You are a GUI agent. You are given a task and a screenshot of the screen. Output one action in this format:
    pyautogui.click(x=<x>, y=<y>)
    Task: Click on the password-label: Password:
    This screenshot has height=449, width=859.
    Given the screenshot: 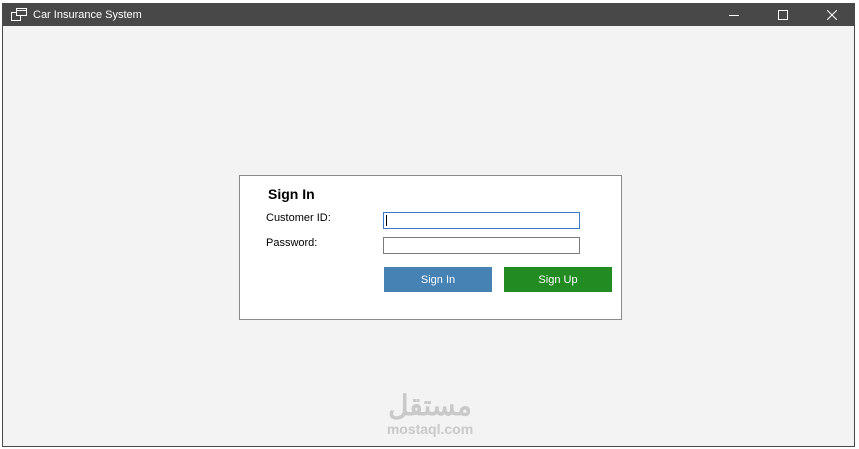 What is the action you would take?
    pyautogui.click(x=292, y=243)
    